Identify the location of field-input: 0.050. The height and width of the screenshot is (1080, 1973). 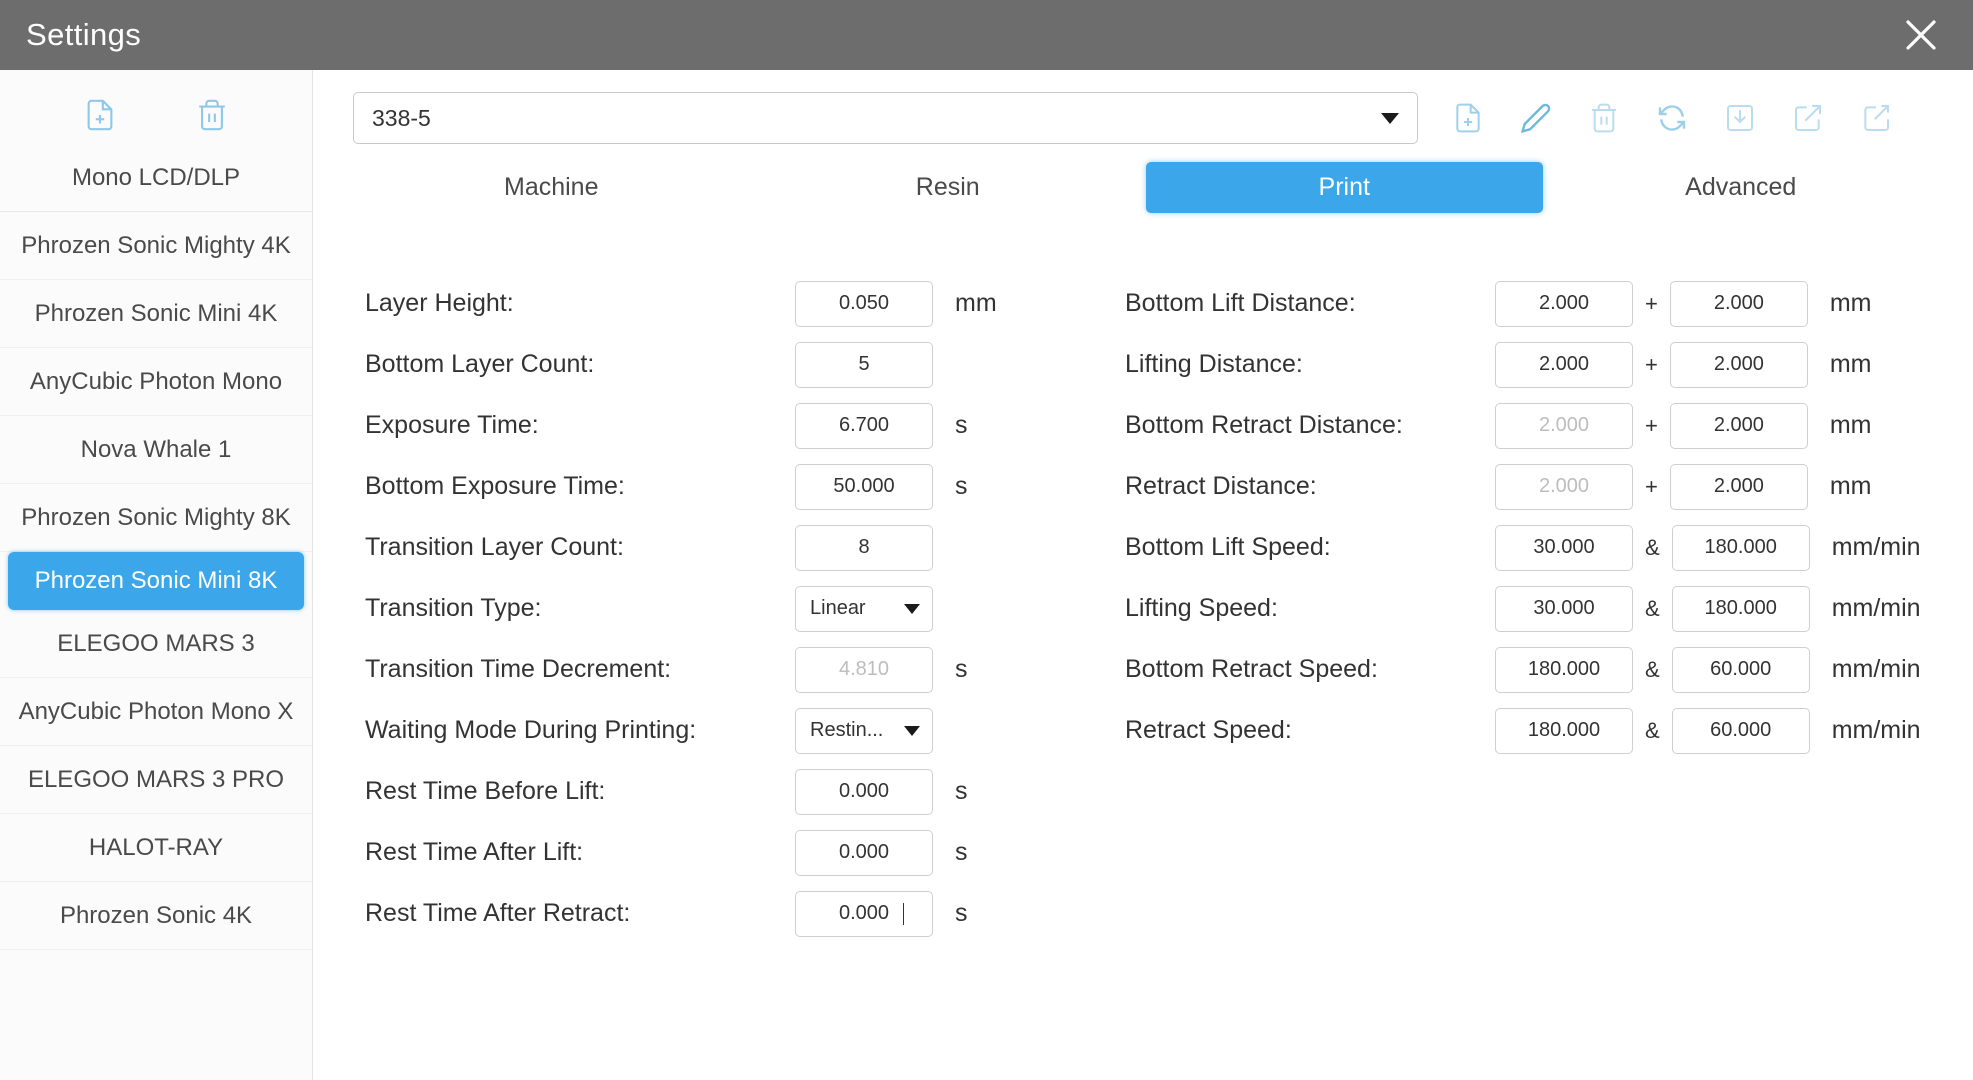
(864, 303).